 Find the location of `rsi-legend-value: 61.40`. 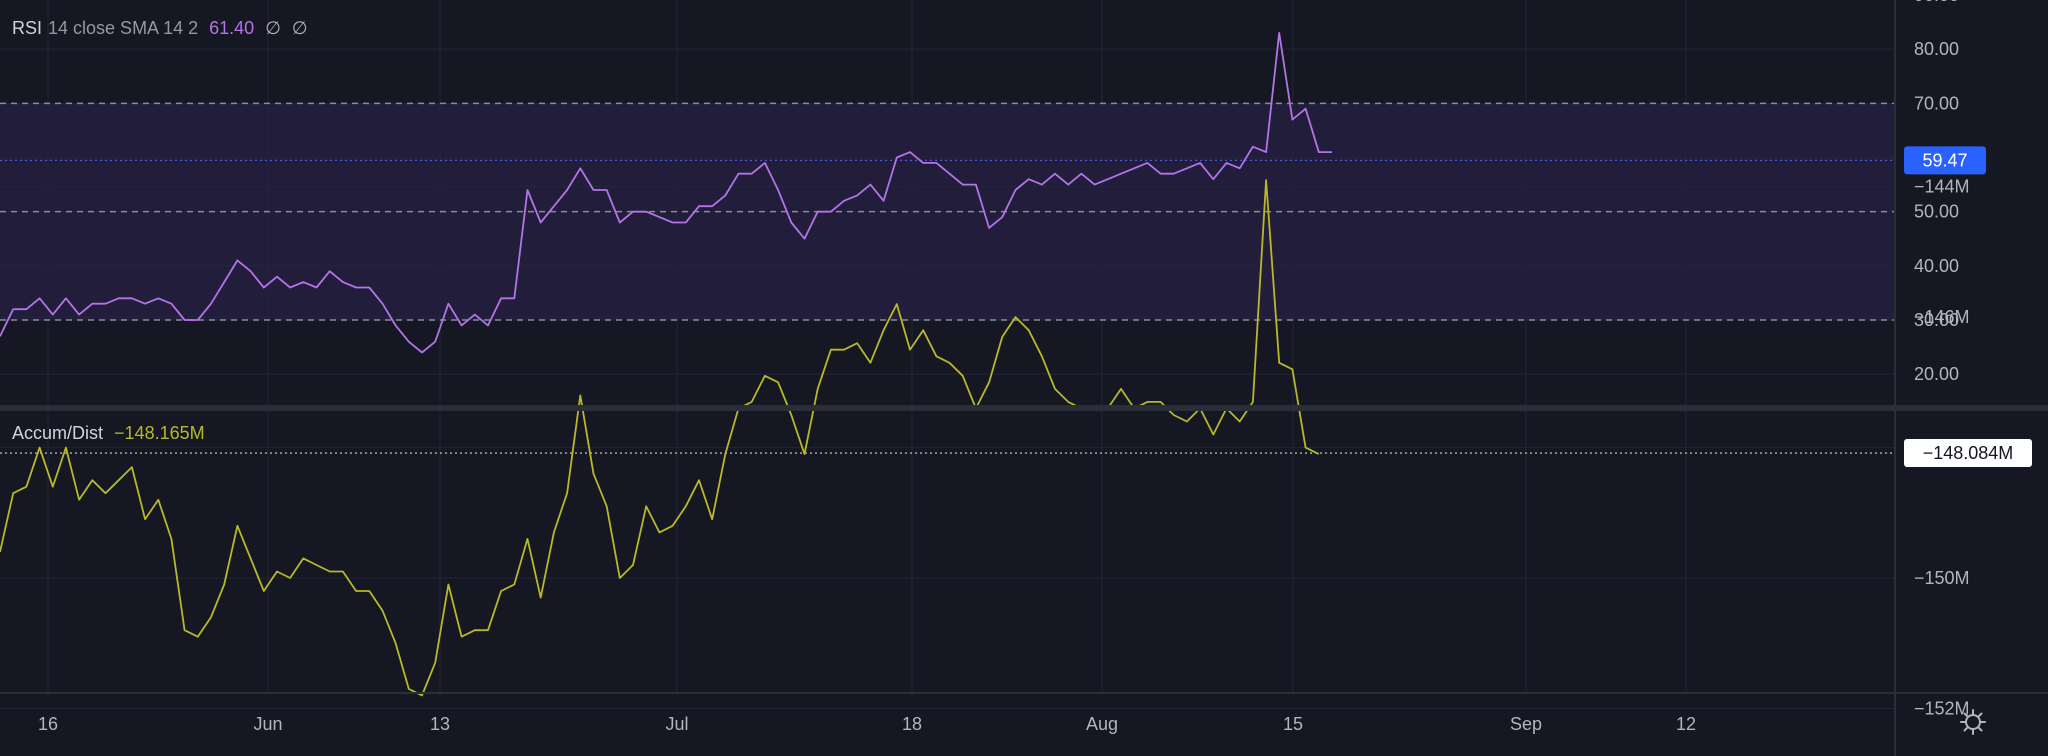

rsi-legend-value: 61.40 is located at coordinates (232, 28).